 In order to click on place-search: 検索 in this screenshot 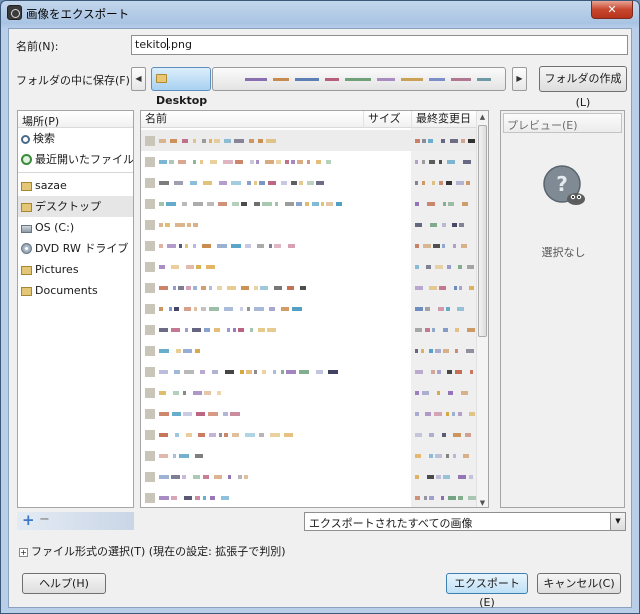, I will do `click(75, 138)`.